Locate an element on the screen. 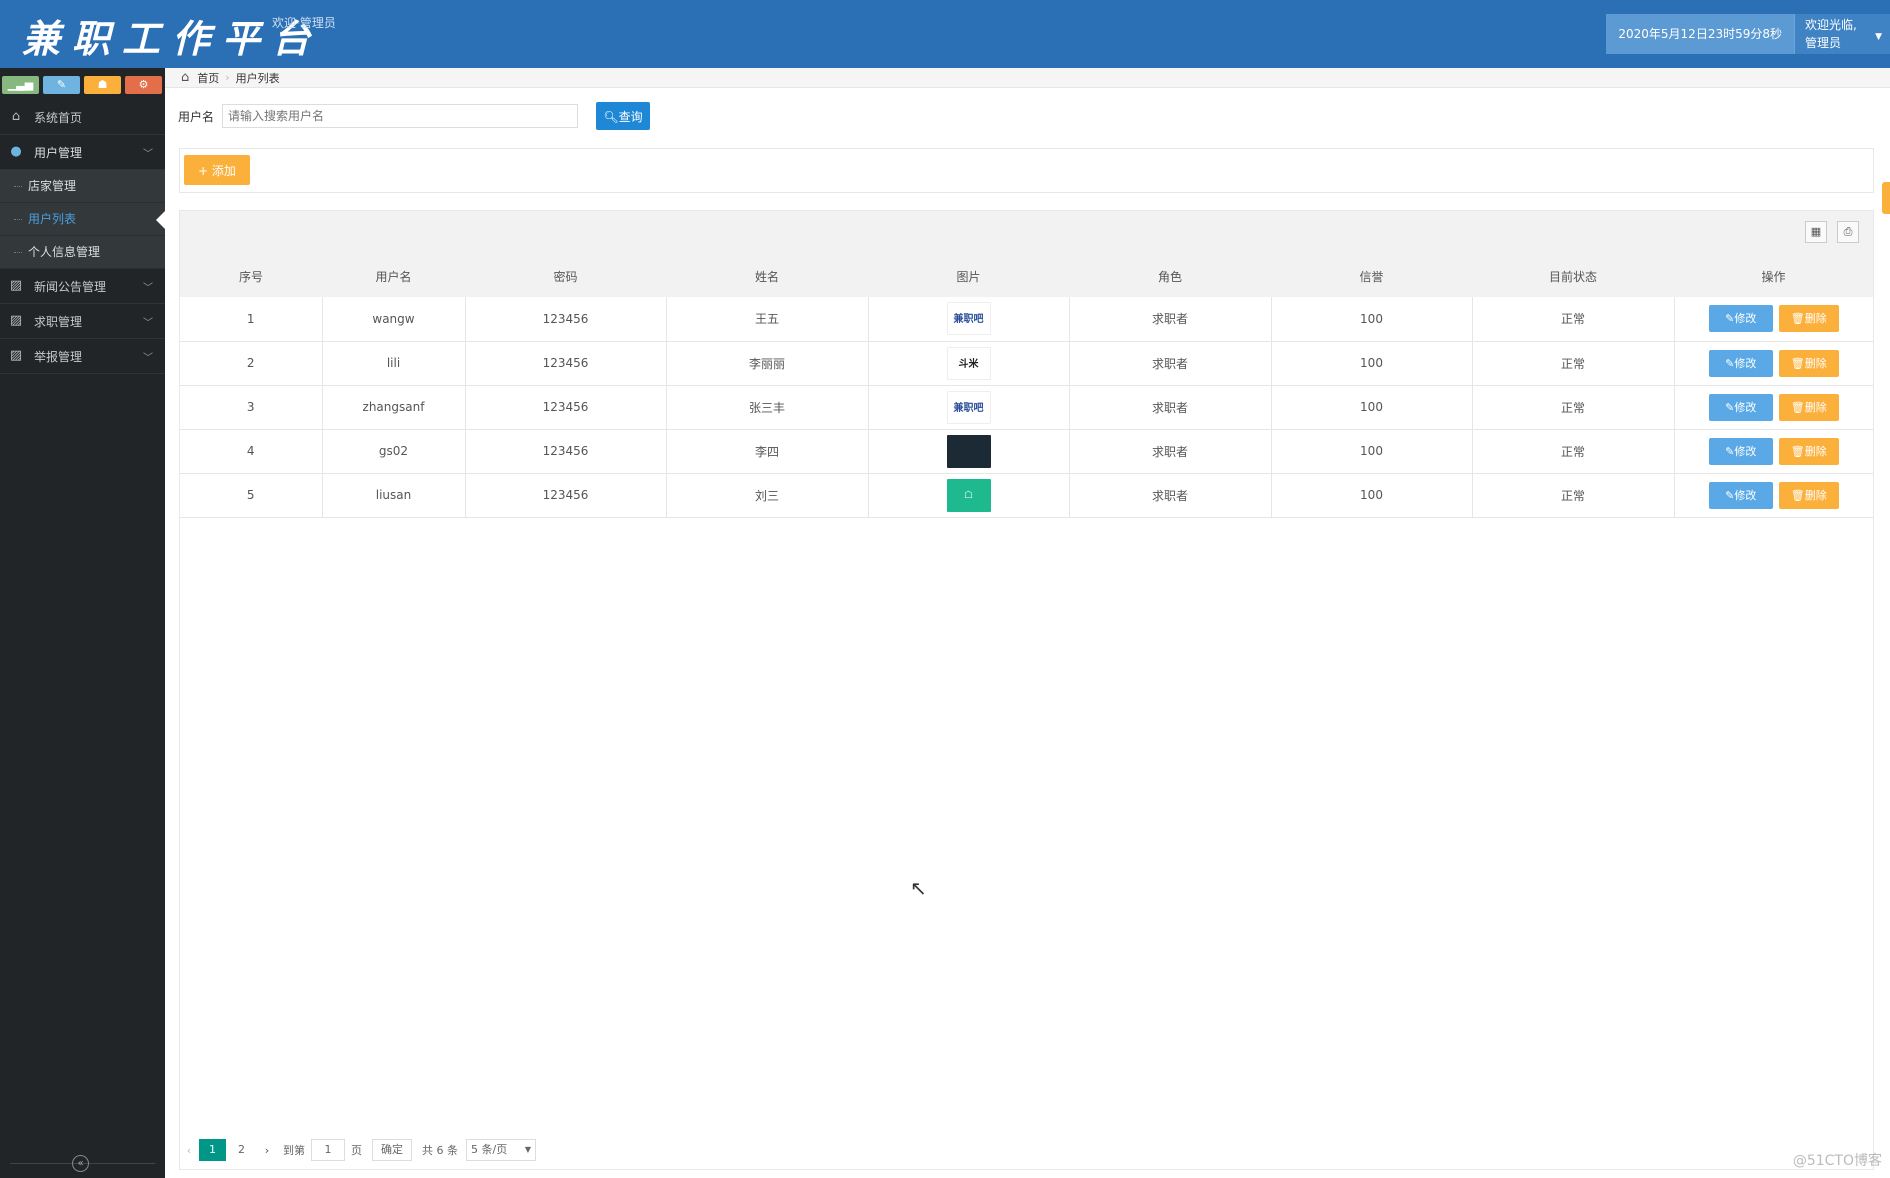 The image size is (1890, 1178). mouse-cursor-icon: ↖ is located at coordinates (918, 888).